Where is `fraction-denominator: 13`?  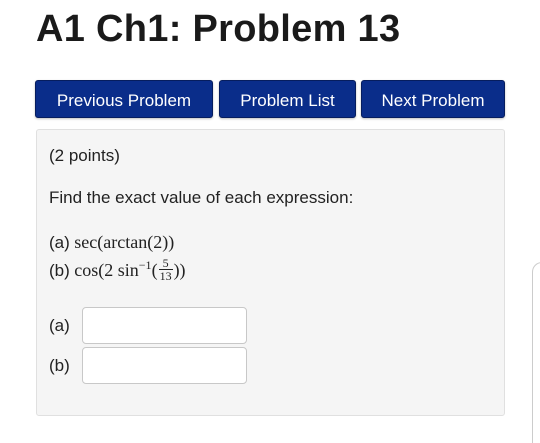 fraction-denominator: 13 is located at coordinates (165, 276).